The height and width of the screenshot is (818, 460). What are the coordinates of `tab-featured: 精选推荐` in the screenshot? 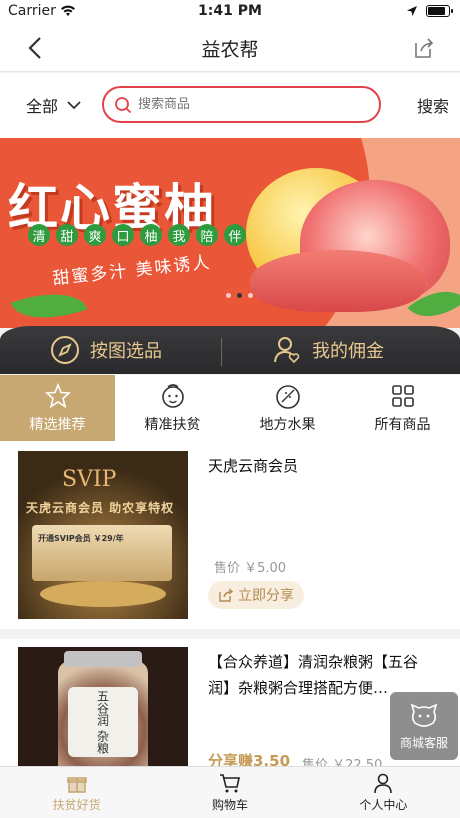 It's located at (57, 408).